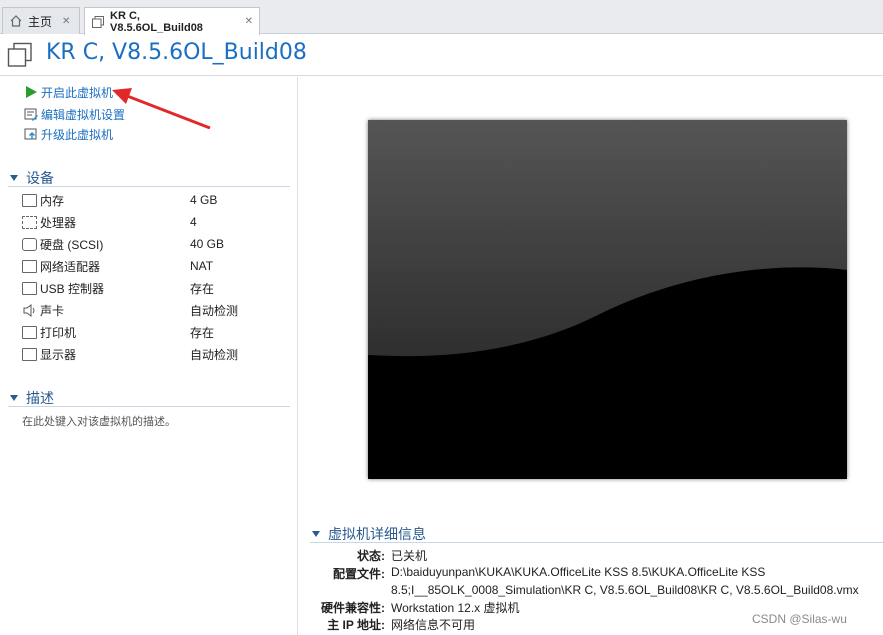 The width and height of the screenshot is (883, 635). Describe the element at coordinates (72, 288) in the screenshot. I see `device-name: USB 控制器` at that location.